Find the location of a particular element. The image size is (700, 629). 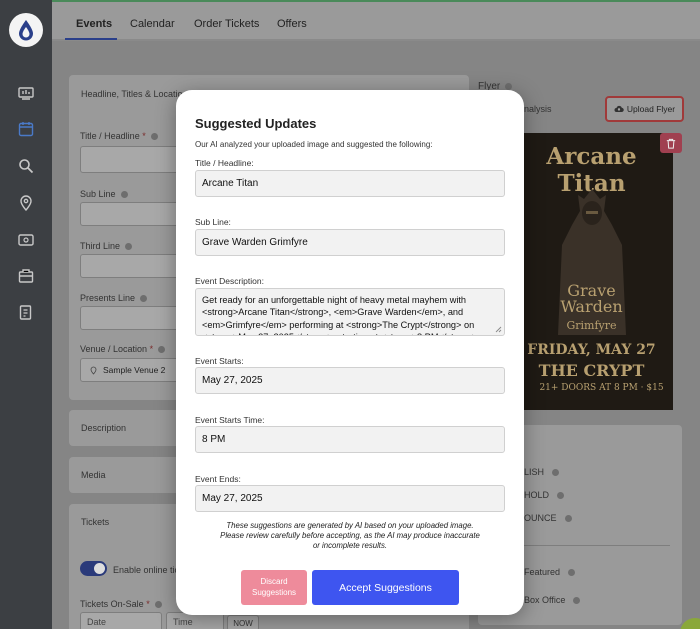

title-field-label: Title / Headline * is located at coordinates (119, 136).